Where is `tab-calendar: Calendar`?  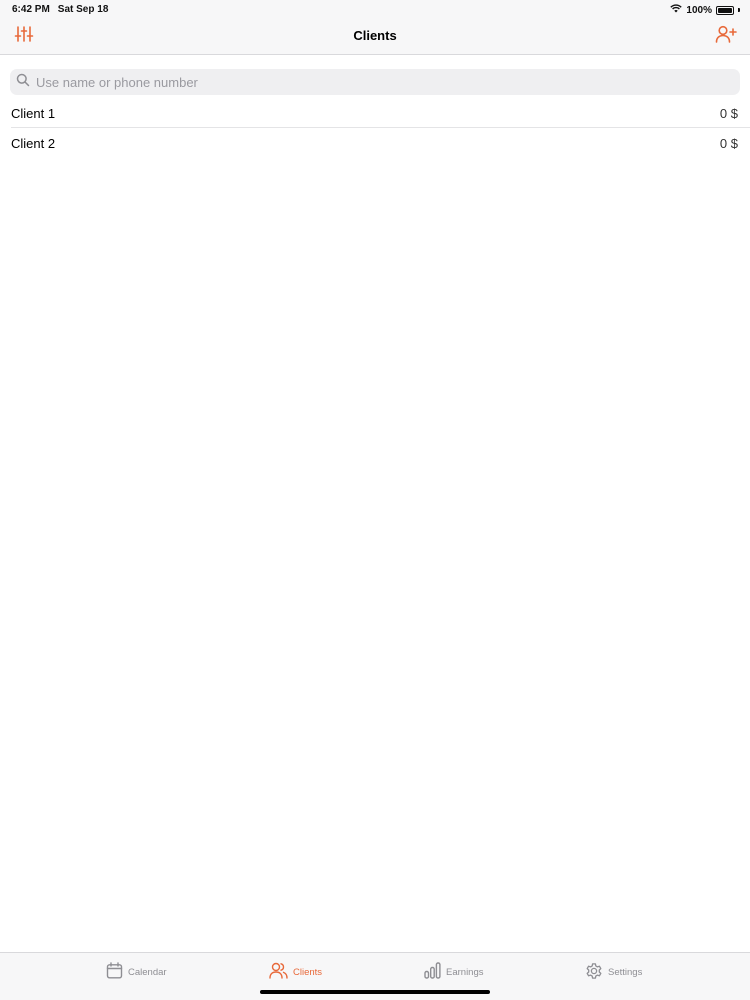
tab-calendar: Calendar is located at coordinates (136, 972).